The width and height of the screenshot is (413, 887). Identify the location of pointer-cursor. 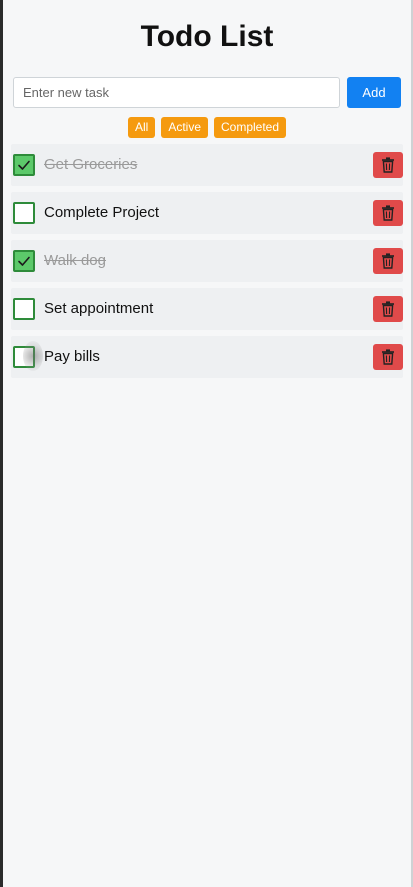
(33, 356).